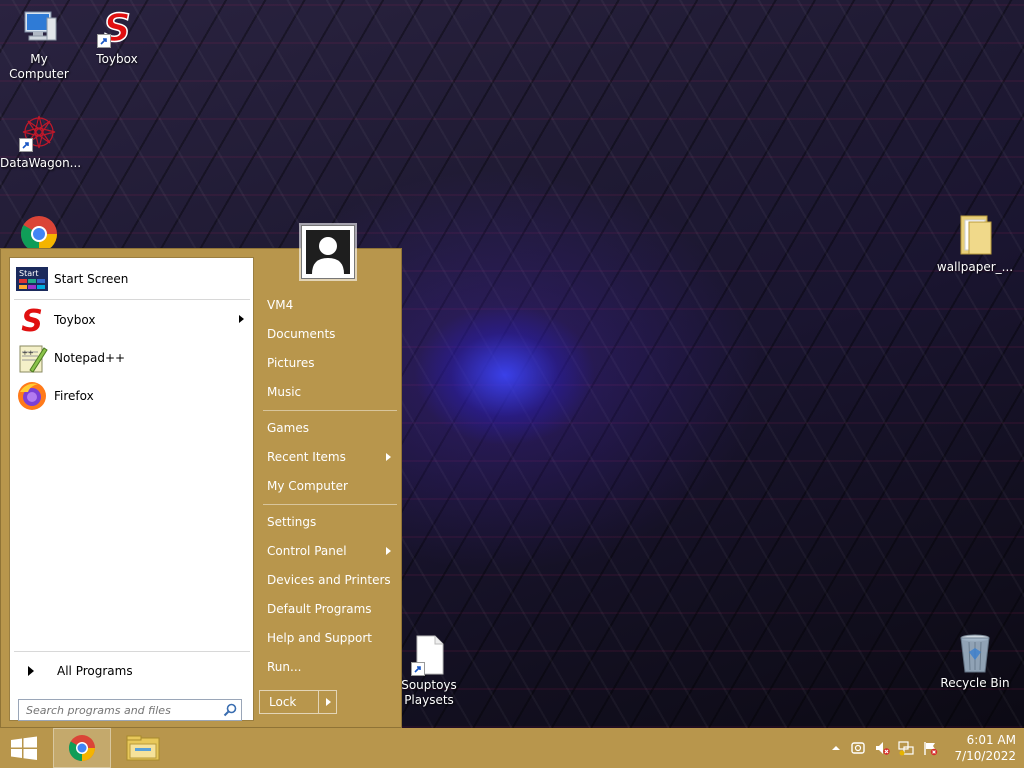  I want to click on desktop-icon-my-computer: My Computer, so click(39, 45).